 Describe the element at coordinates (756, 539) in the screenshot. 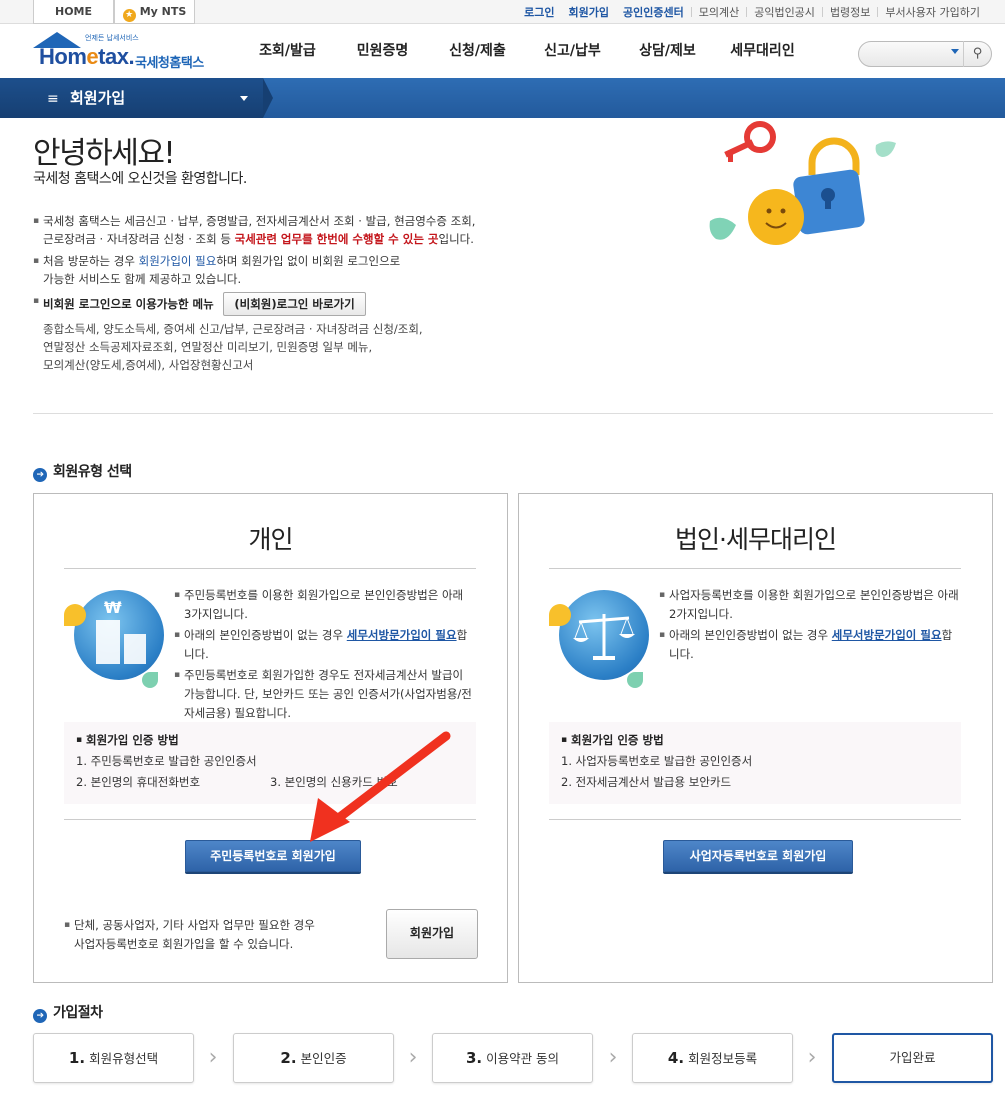

I see `card-title: 법인·세무대리인` at that location.